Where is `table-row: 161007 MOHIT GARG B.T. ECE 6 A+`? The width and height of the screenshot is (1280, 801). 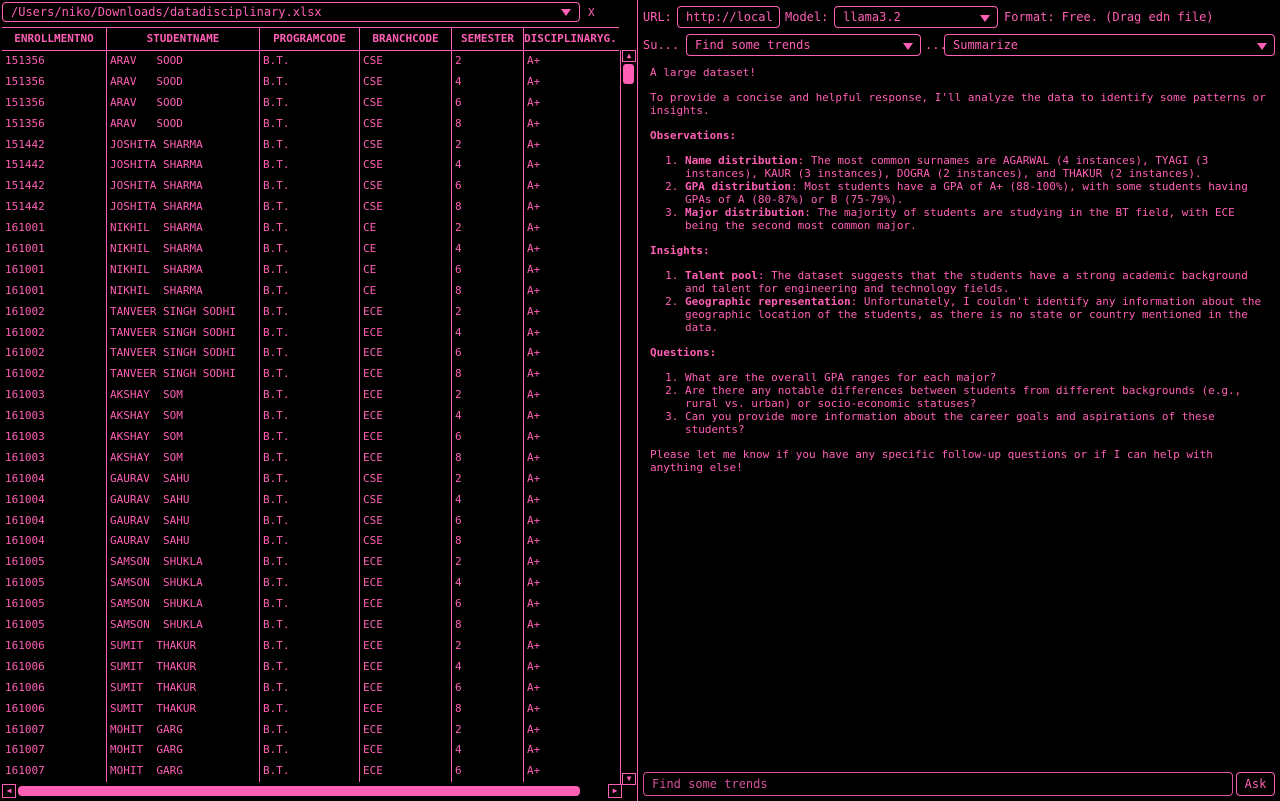 table-row: 161007 MOHIT GARG B.T. ECE 6 A+ is located at coordinates (310, 772).